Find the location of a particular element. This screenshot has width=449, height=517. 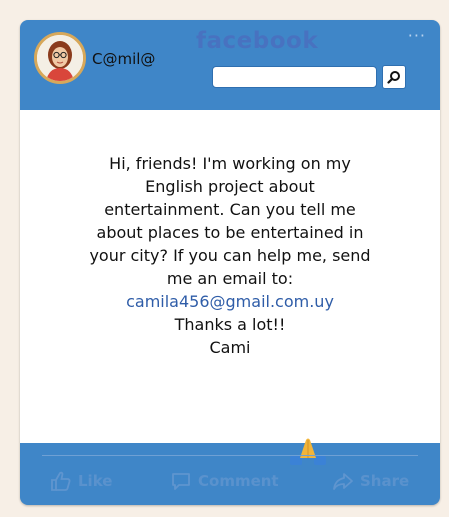

divider is located at coordinates (230, 455).